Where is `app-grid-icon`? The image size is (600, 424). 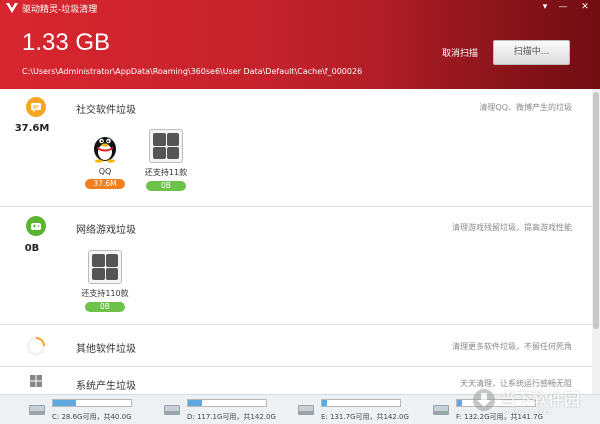
app-grid-icon is located at coordinates (166, 146).